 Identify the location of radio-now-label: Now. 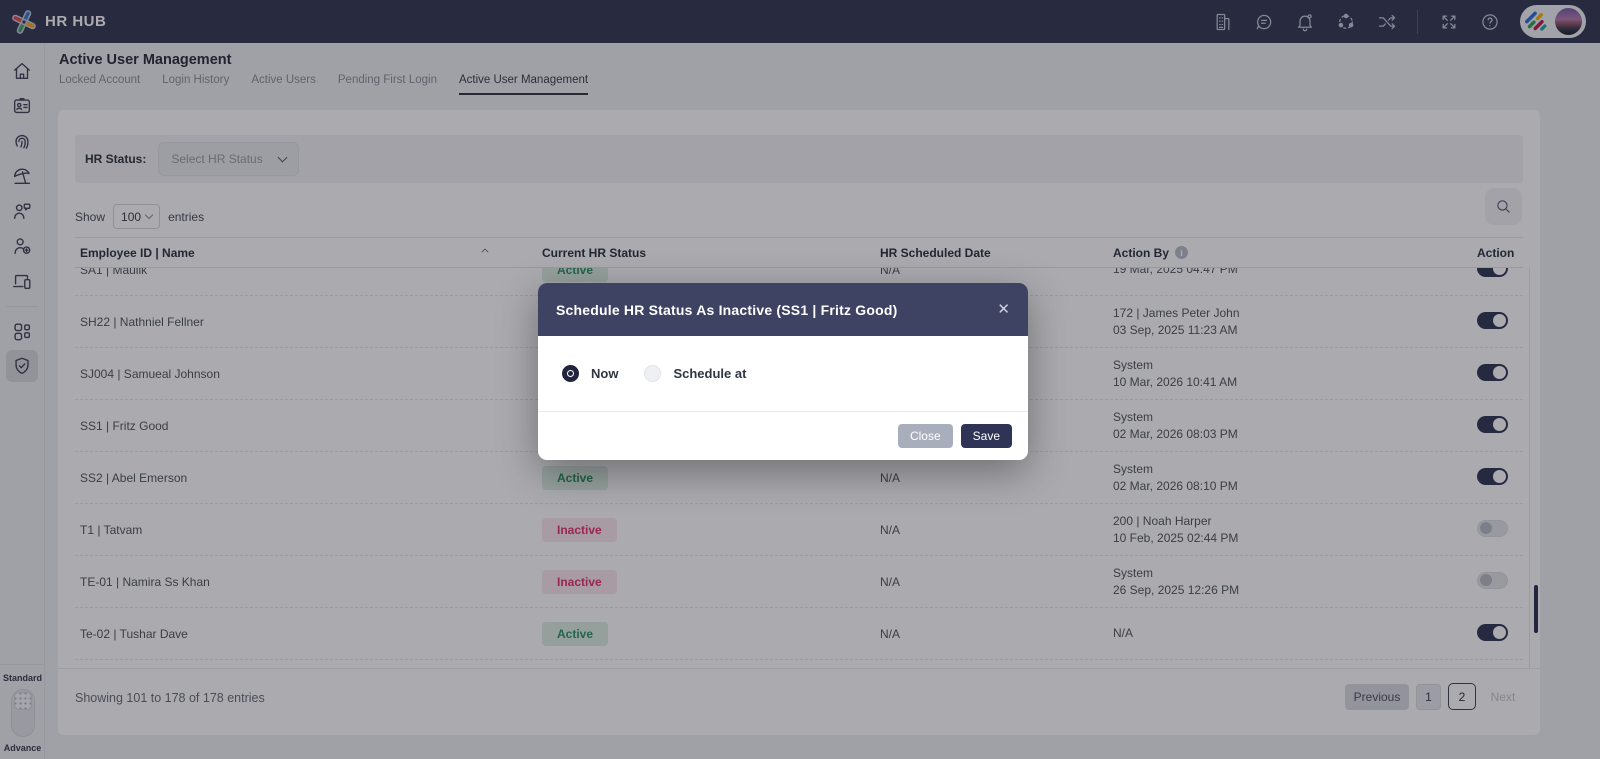
(605, 373).